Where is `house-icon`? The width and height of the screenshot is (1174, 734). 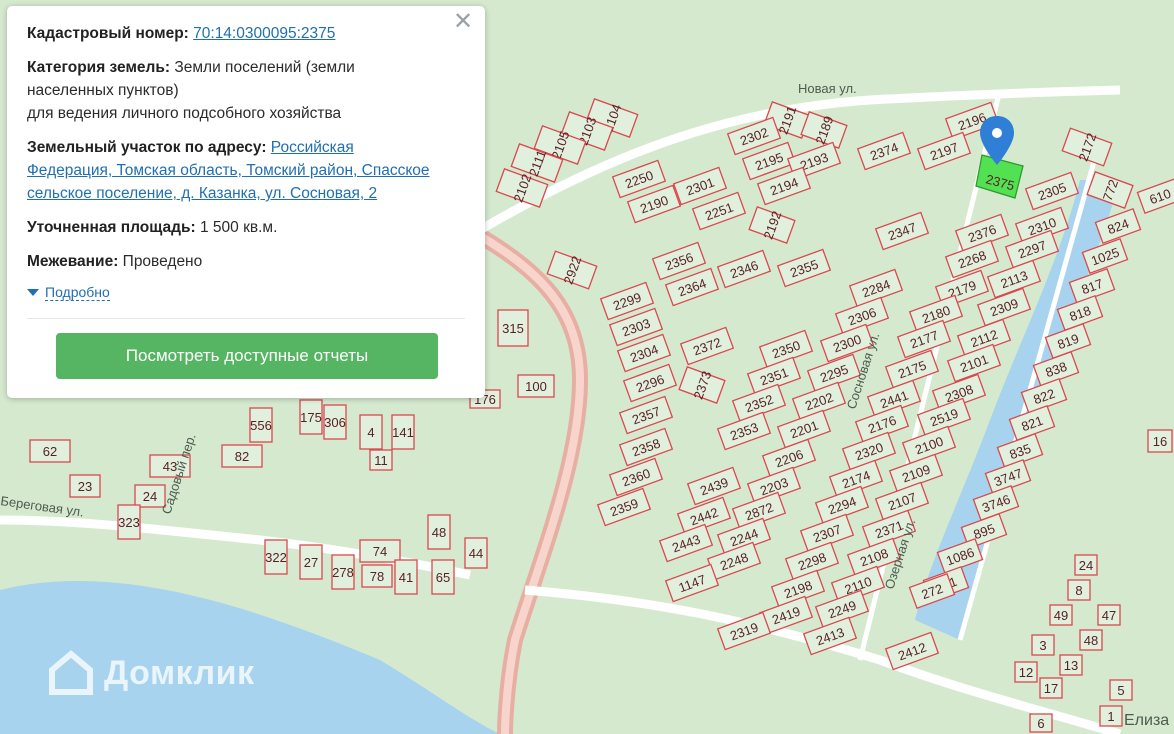
house-icon is located at coordinates (71, 672).